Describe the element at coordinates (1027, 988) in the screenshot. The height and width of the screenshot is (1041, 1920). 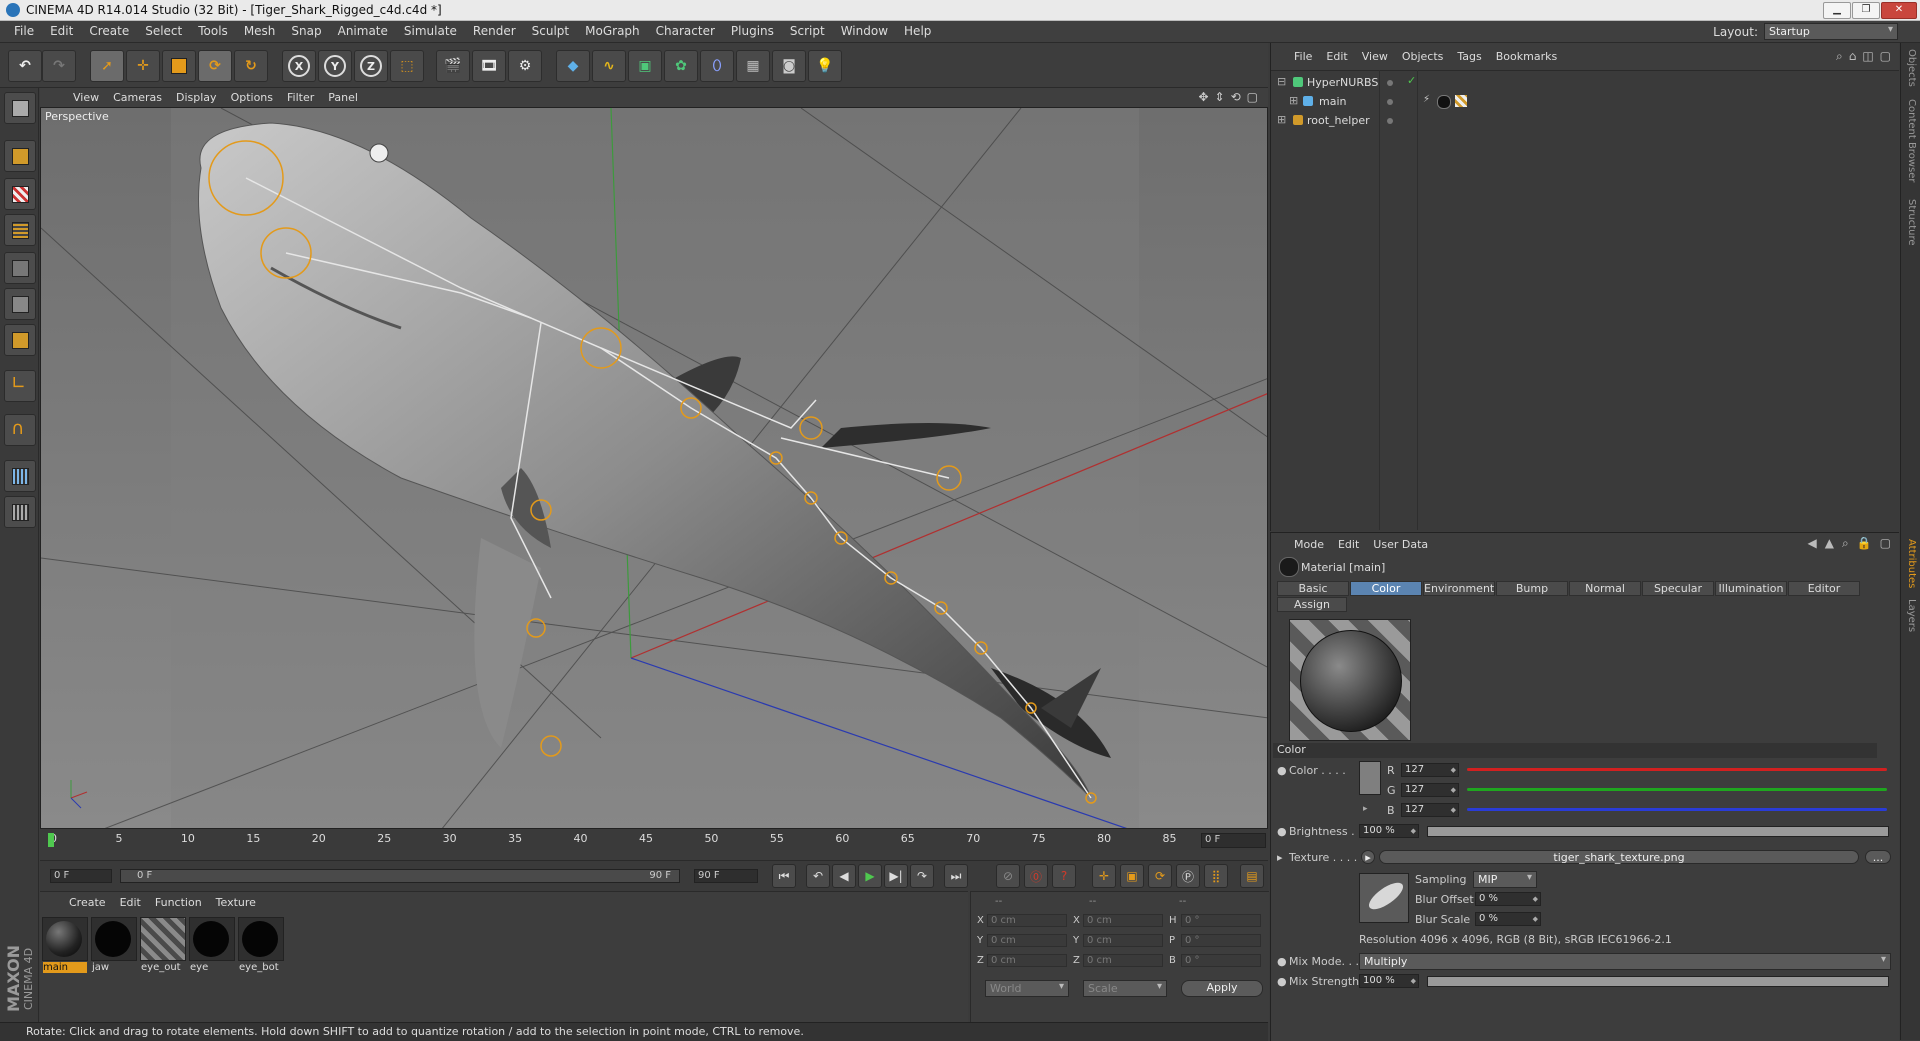
I see `coordinate-space-select: World` at that location.